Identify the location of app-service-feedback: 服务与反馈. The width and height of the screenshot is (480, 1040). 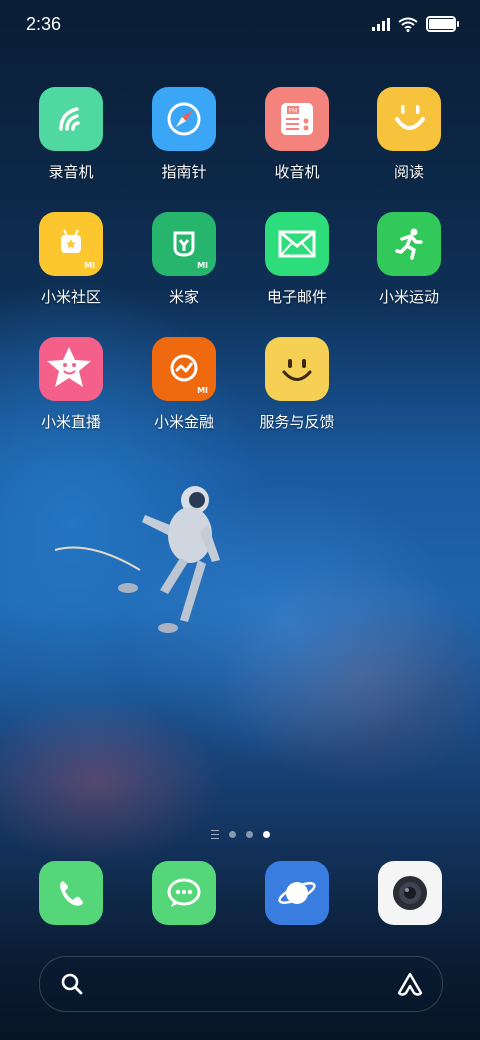
(297, 384).